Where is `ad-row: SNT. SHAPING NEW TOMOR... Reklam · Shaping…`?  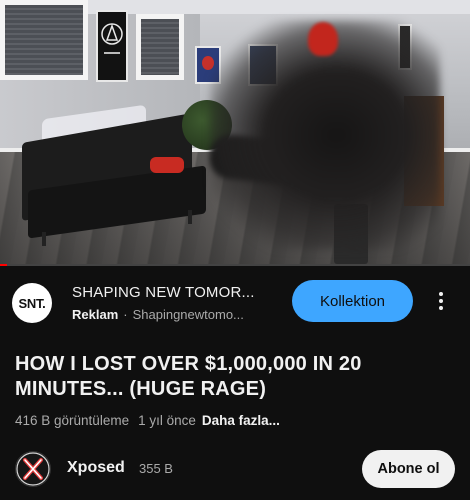
ad-row: SNT. SHAPING NEW TOMOR... Reklam · Shaping… is located at coordinates (235, 300).